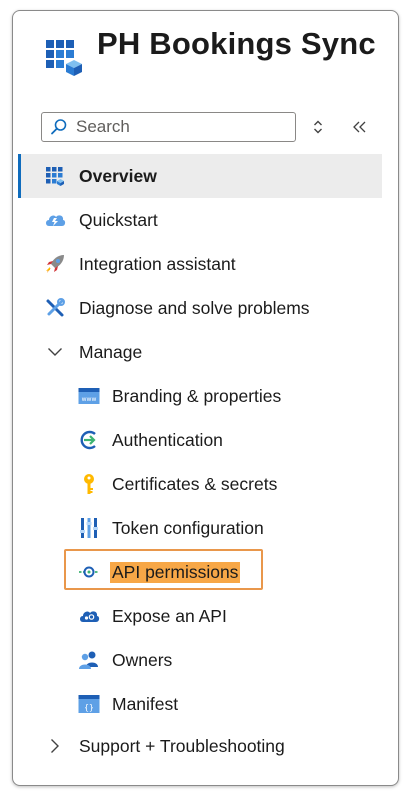 The image size is (413, 800). What do you see at coordinates (167, 439) in the screenshot?
I see `menu-label: Authentication` at bounding box center [167, 439].